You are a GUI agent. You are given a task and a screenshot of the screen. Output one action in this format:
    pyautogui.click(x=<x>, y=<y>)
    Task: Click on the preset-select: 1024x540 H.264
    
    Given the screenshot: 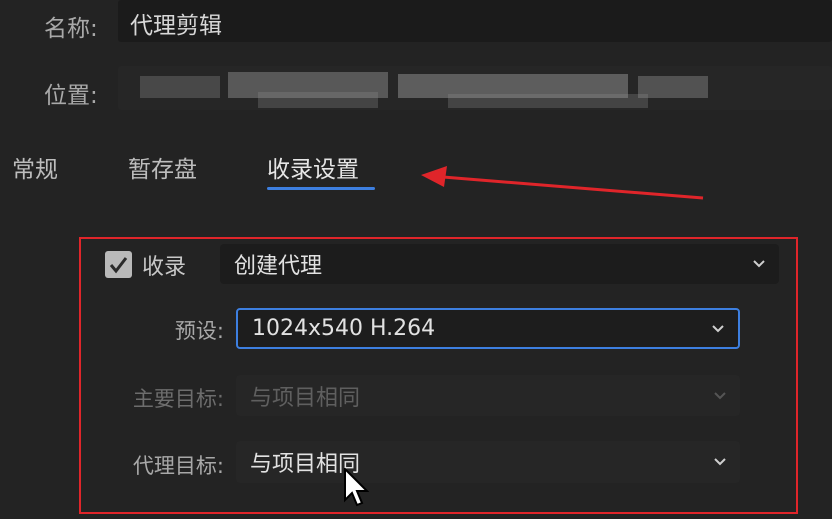 What is the action you would take?
    pyautogui.click(x=488, y=328)
    